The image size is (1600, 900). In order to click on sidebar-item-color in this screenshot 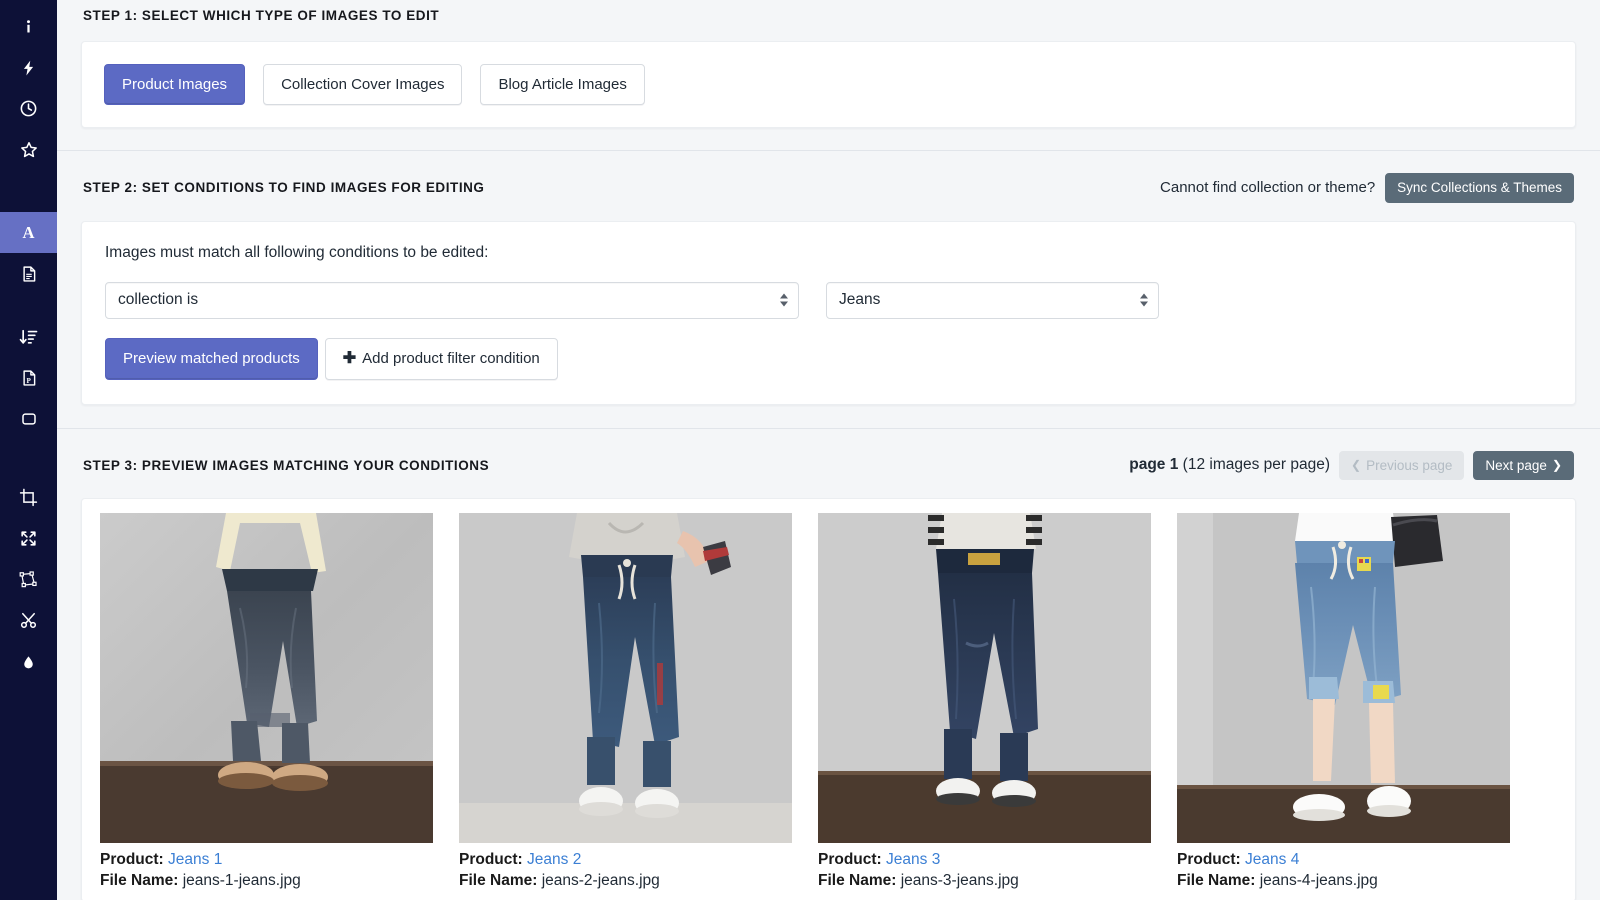, I will do `click(28, 661)`.